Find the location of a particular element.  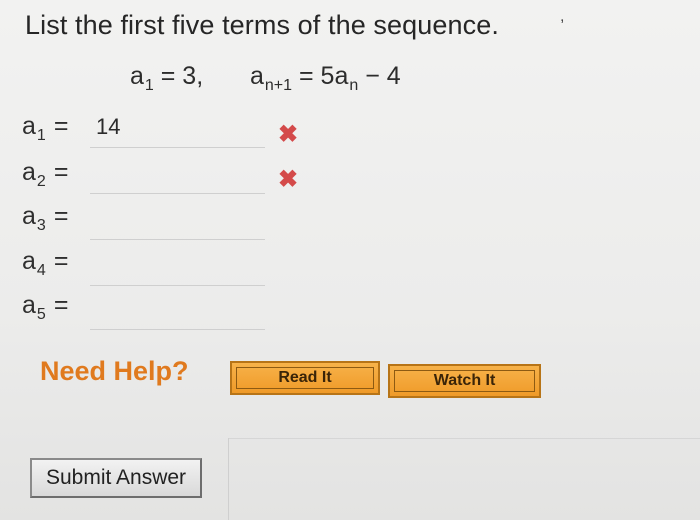

need-help-label: Need Help? is located at coordinates (114, 371).